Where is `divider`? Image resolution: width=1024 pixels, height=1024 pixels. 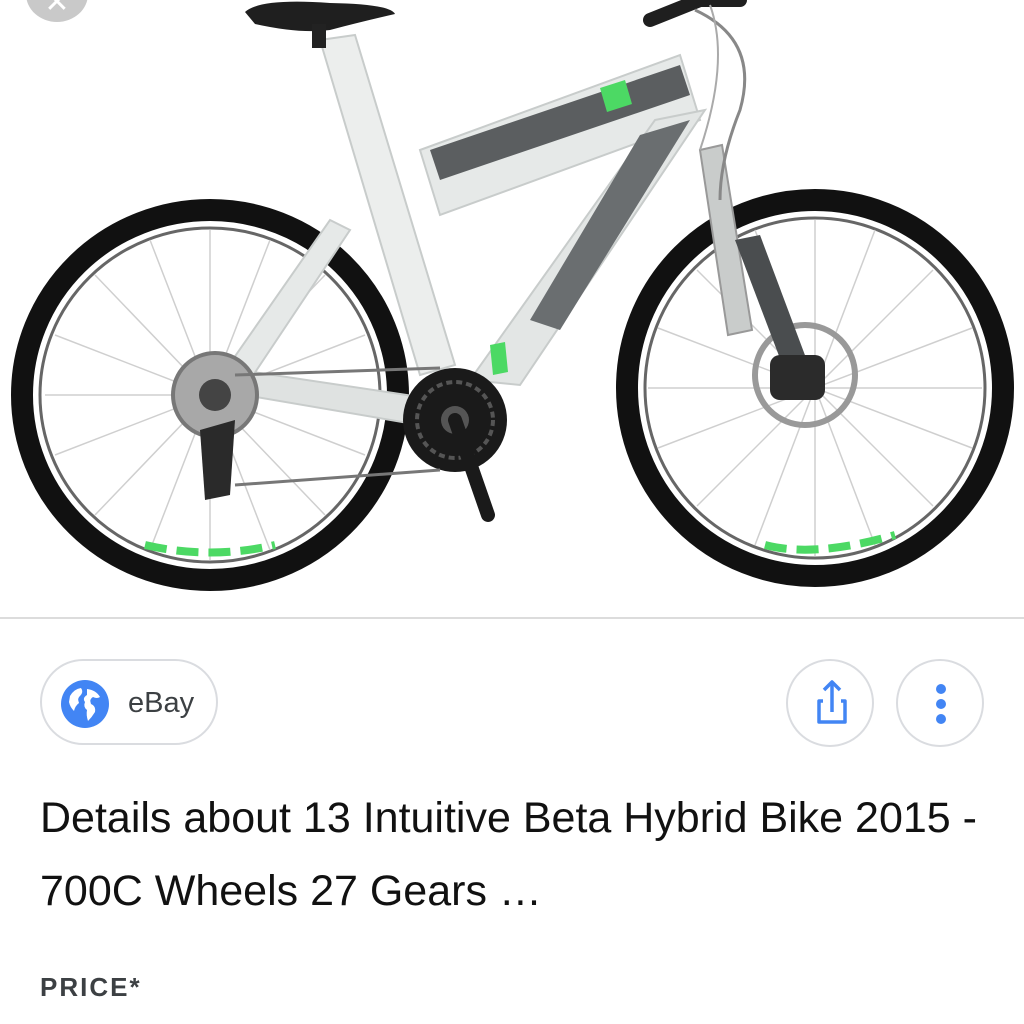
divider is located at coordinates (512, 618).